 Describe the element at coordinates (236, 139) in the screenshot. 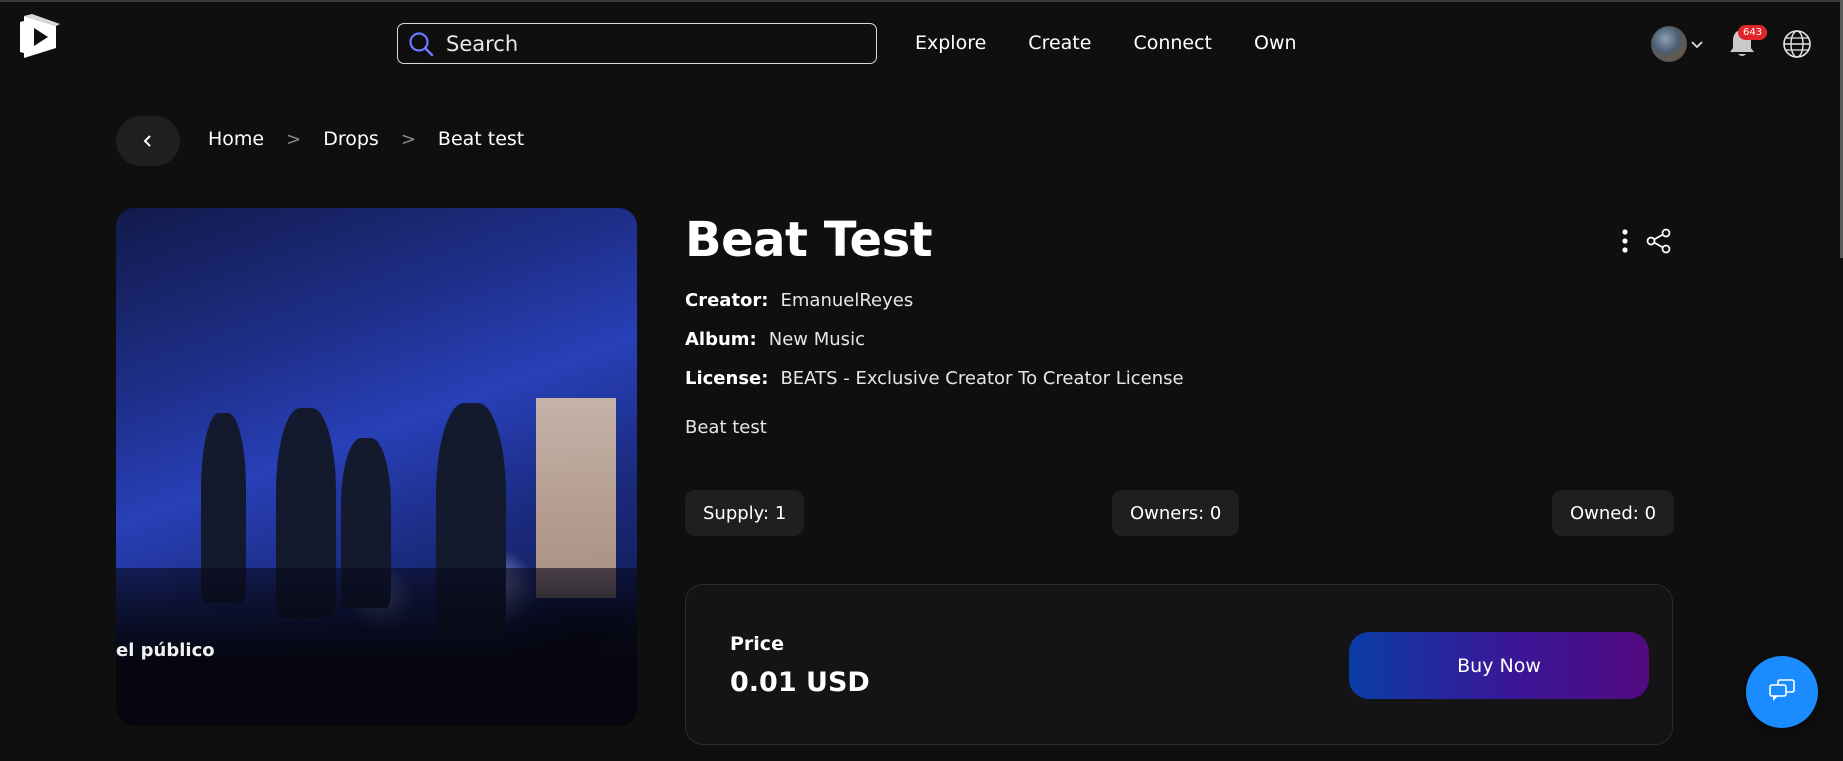

I see `breadcrumb-home: Home` at that location.